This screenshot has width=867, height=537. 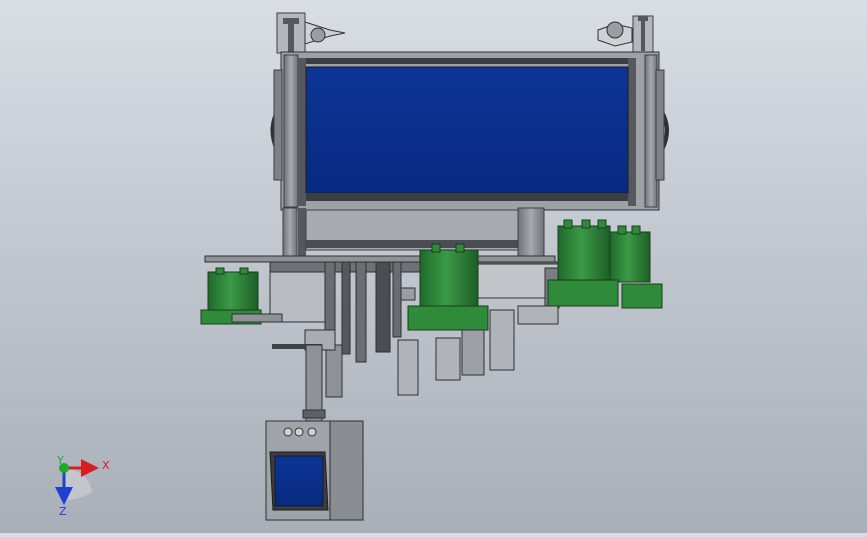 I want to click on axis-triad: X Y Z, so click(x=80, y=485).